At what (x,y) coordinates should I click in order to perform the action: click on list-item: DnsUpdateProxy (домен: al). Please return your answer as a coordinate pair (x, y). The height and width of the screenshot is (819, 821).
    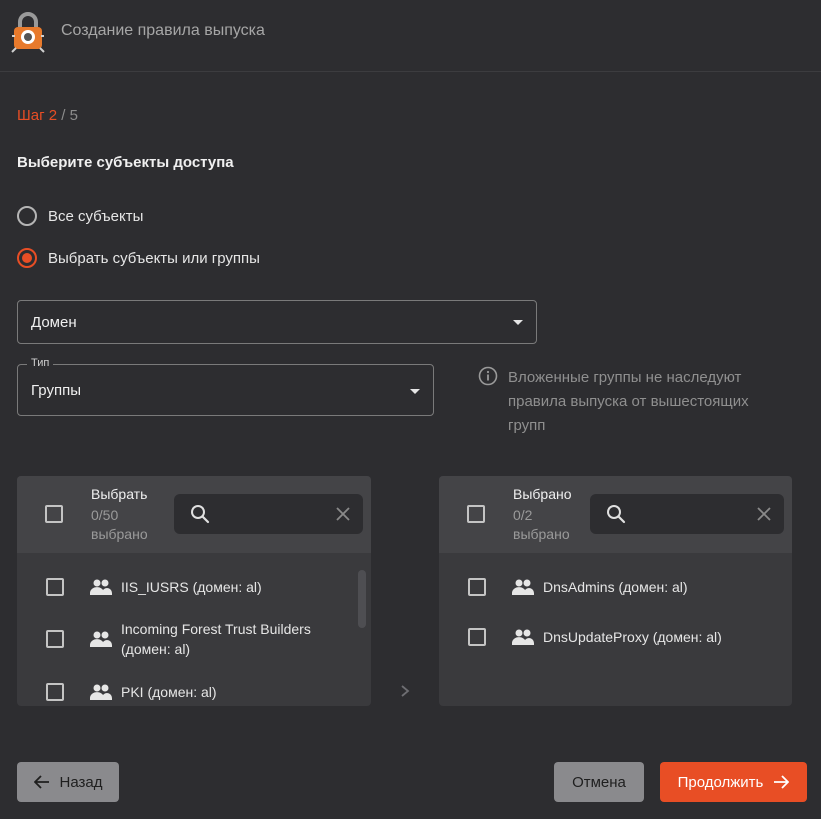
    Looking at the image, I should click on (615, 637).